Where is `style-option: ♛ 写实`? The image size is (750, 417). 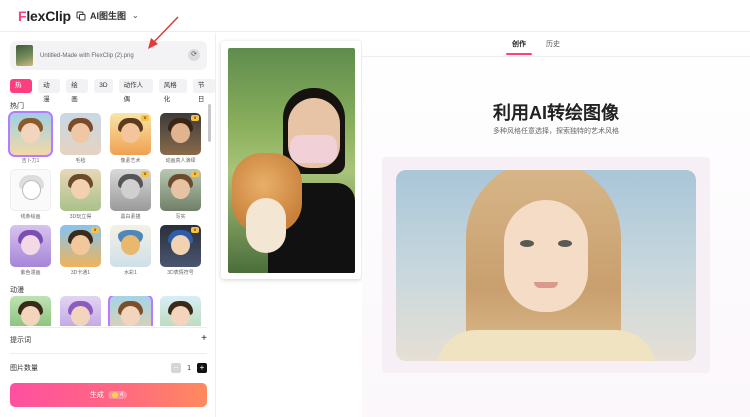 style-option: ♛ 写实 is located at coordinates (180, 195).